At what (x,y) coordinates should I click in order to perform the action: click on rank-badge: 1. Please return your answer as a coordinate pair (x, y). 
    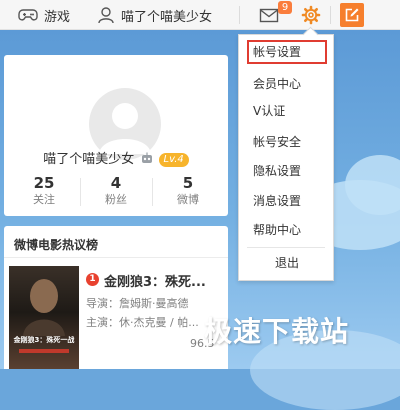
    Looking at the image, I should click on (92, 279).